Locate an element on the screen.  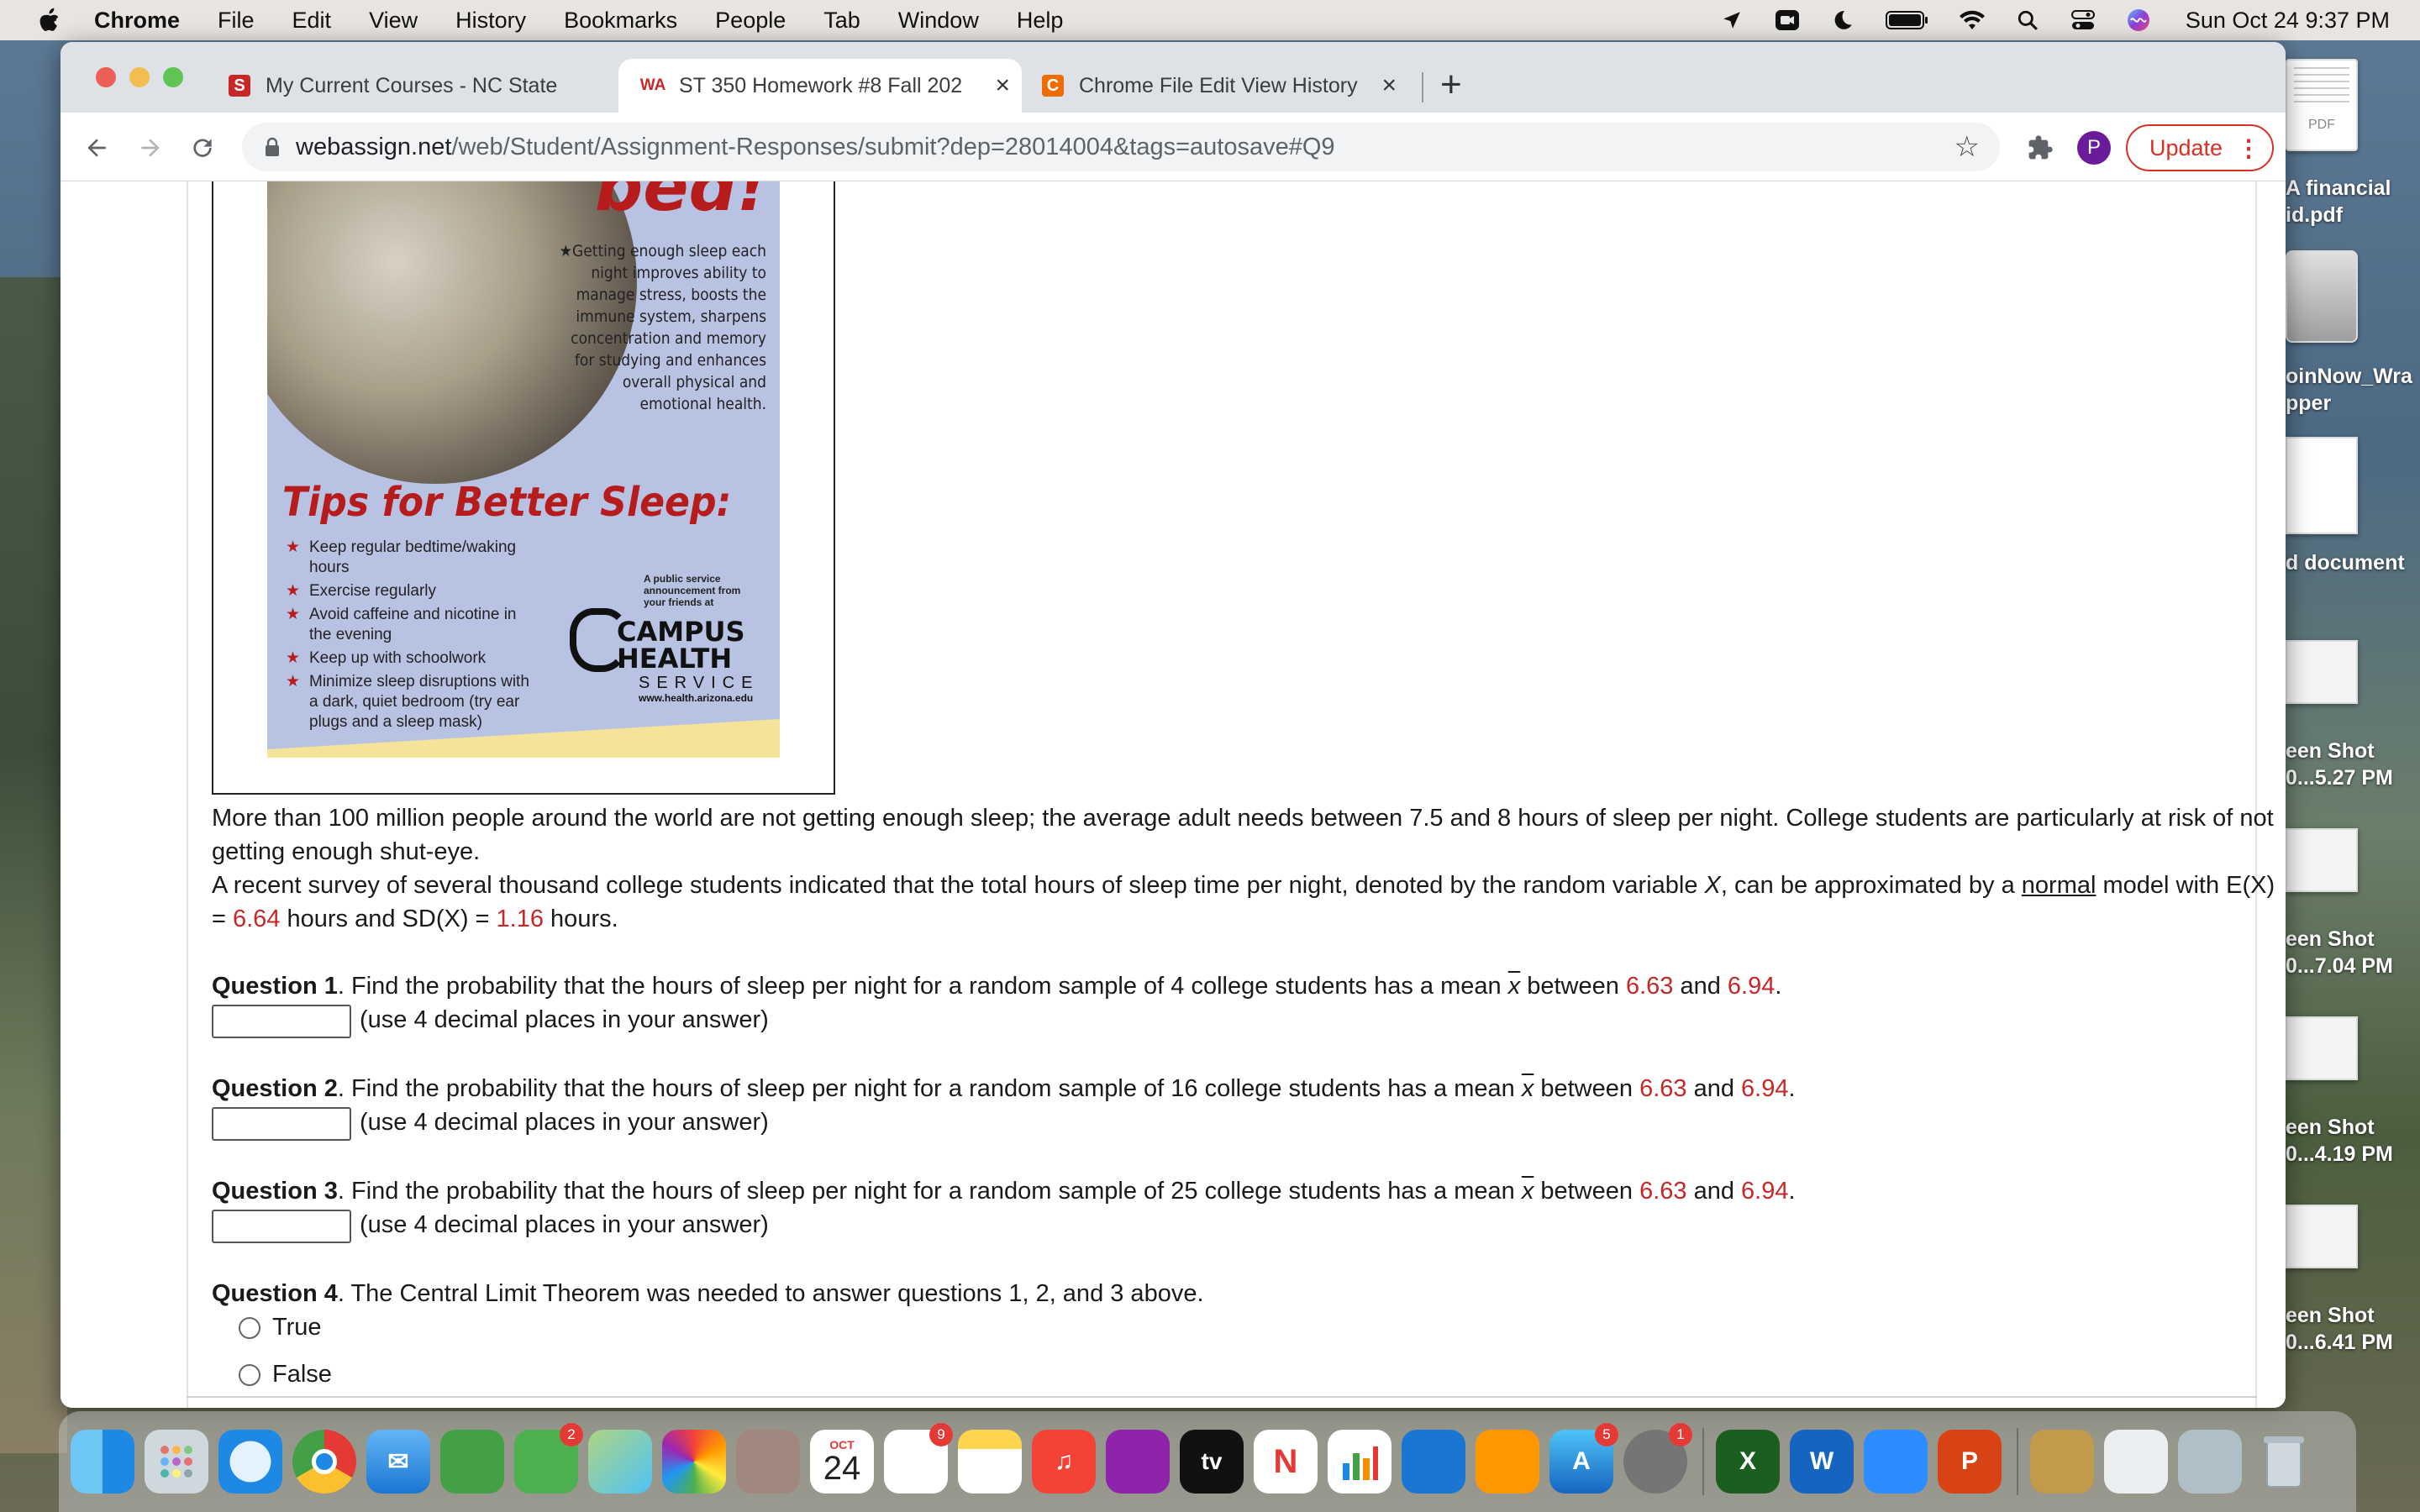
lower-bound: 6.63 is located at coordinates (1663, 1088).